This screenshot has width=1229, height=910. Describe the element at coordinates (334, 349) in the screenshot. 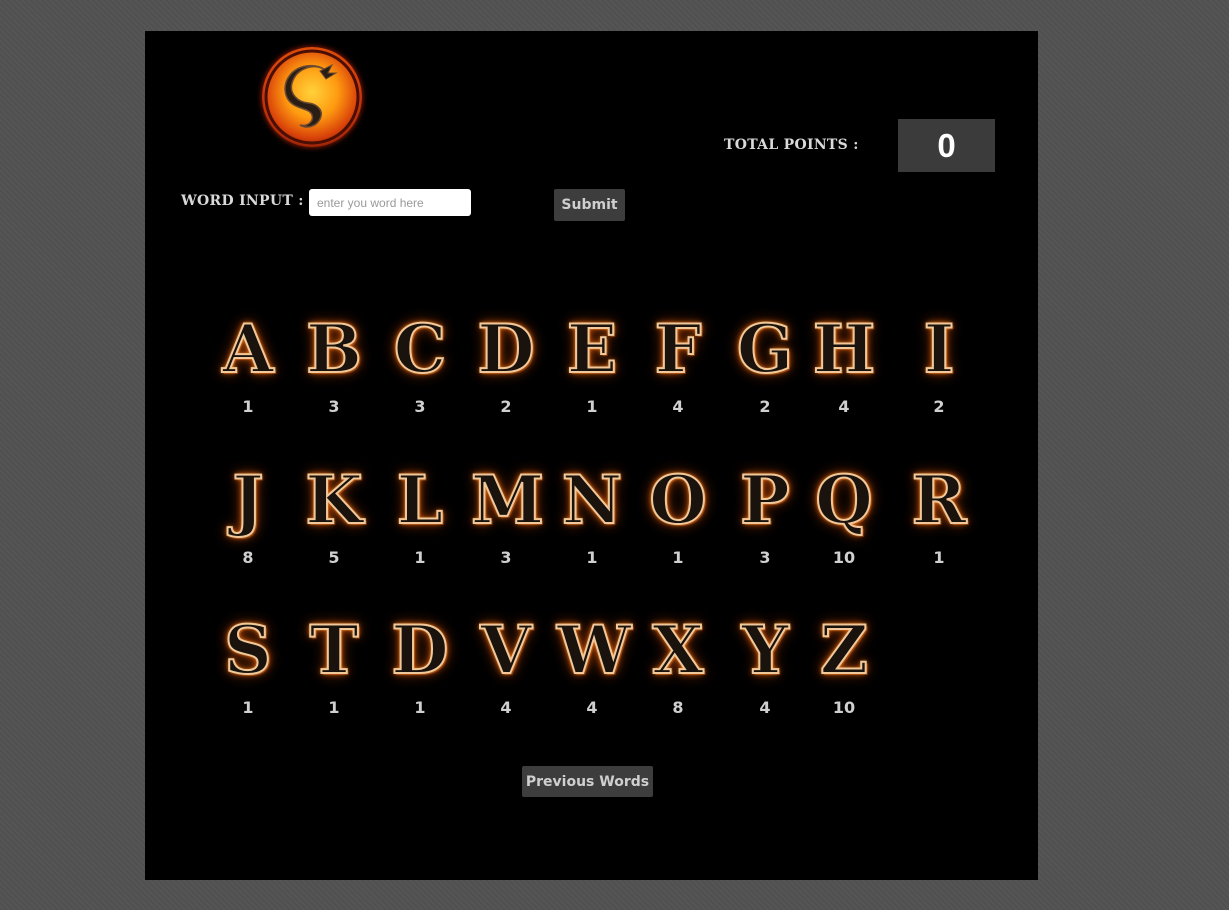

I see `letter-glyph: B` at that location.